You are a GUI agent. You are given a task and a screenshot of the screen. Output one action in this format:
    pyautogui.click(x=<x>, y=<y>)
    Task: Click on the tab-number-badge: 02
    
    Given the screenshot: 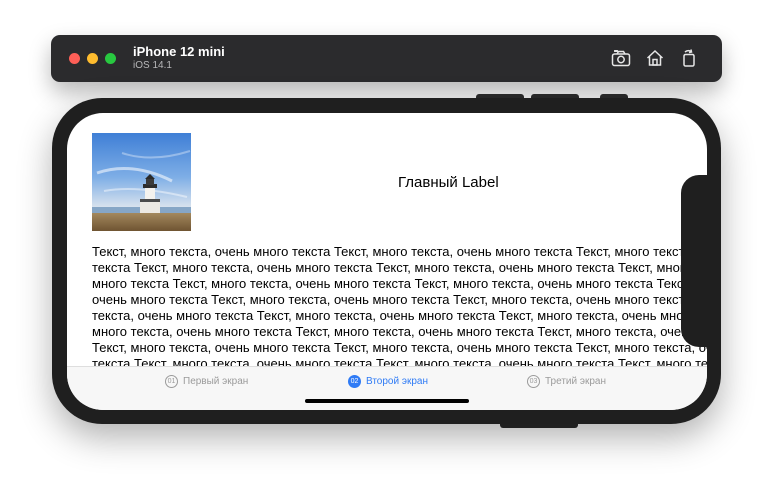 What is the action you would take?
    pyautogui.click(x=354, y=381)
    